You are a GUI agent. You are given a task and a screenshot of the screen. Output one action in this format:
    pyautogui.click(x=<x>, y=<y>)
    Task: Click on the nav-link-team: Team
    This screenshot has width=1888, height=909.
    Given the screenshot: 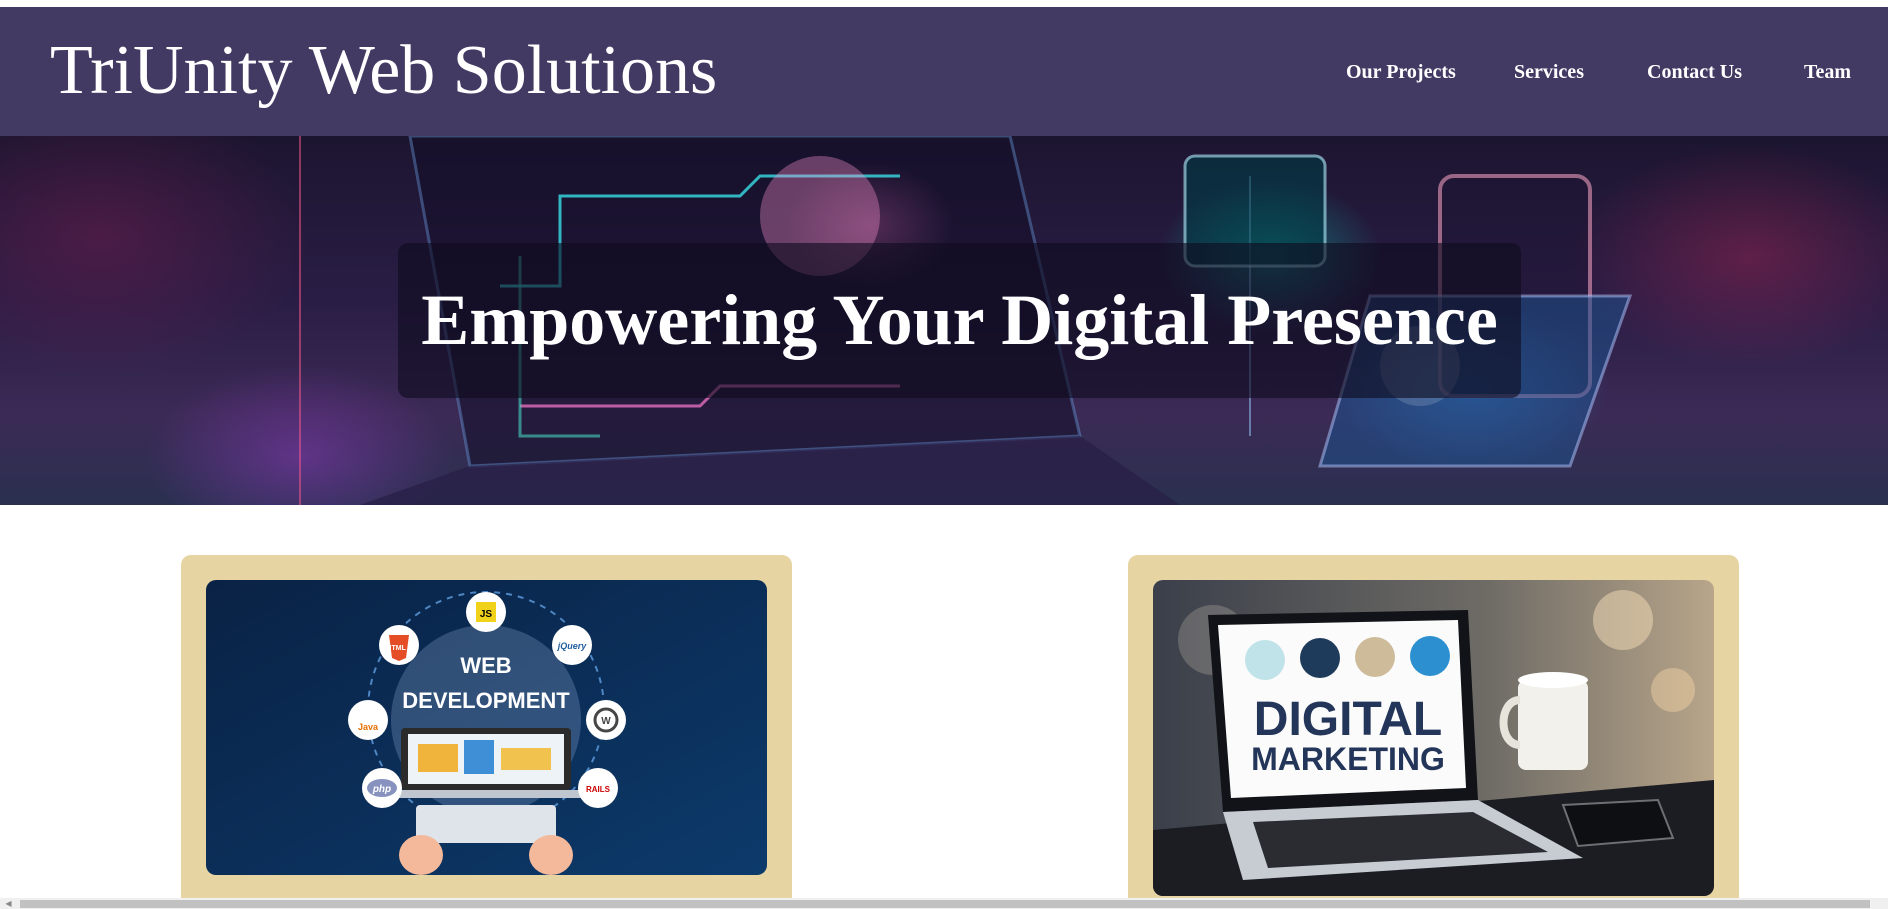 What is the action you would take?
    pyautogui.click(x=1827, y=72)
    